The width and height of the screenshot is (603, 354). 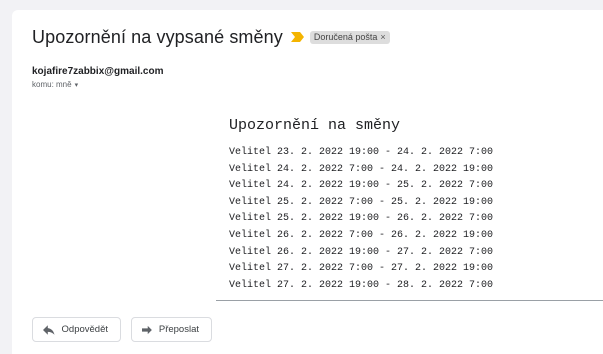 What do you see at coordinates (178, 329) in the screenshot?
I see `forward-label: Přeposlat` at bounding box center [178, 329].